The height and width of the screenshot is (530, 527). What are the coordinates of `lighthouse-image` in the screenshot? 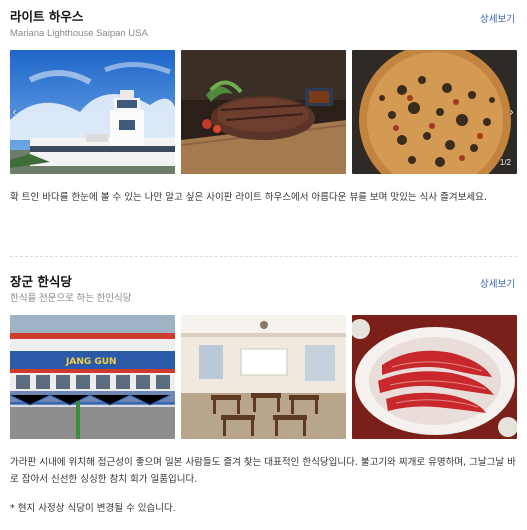 It's located at (92, 112).